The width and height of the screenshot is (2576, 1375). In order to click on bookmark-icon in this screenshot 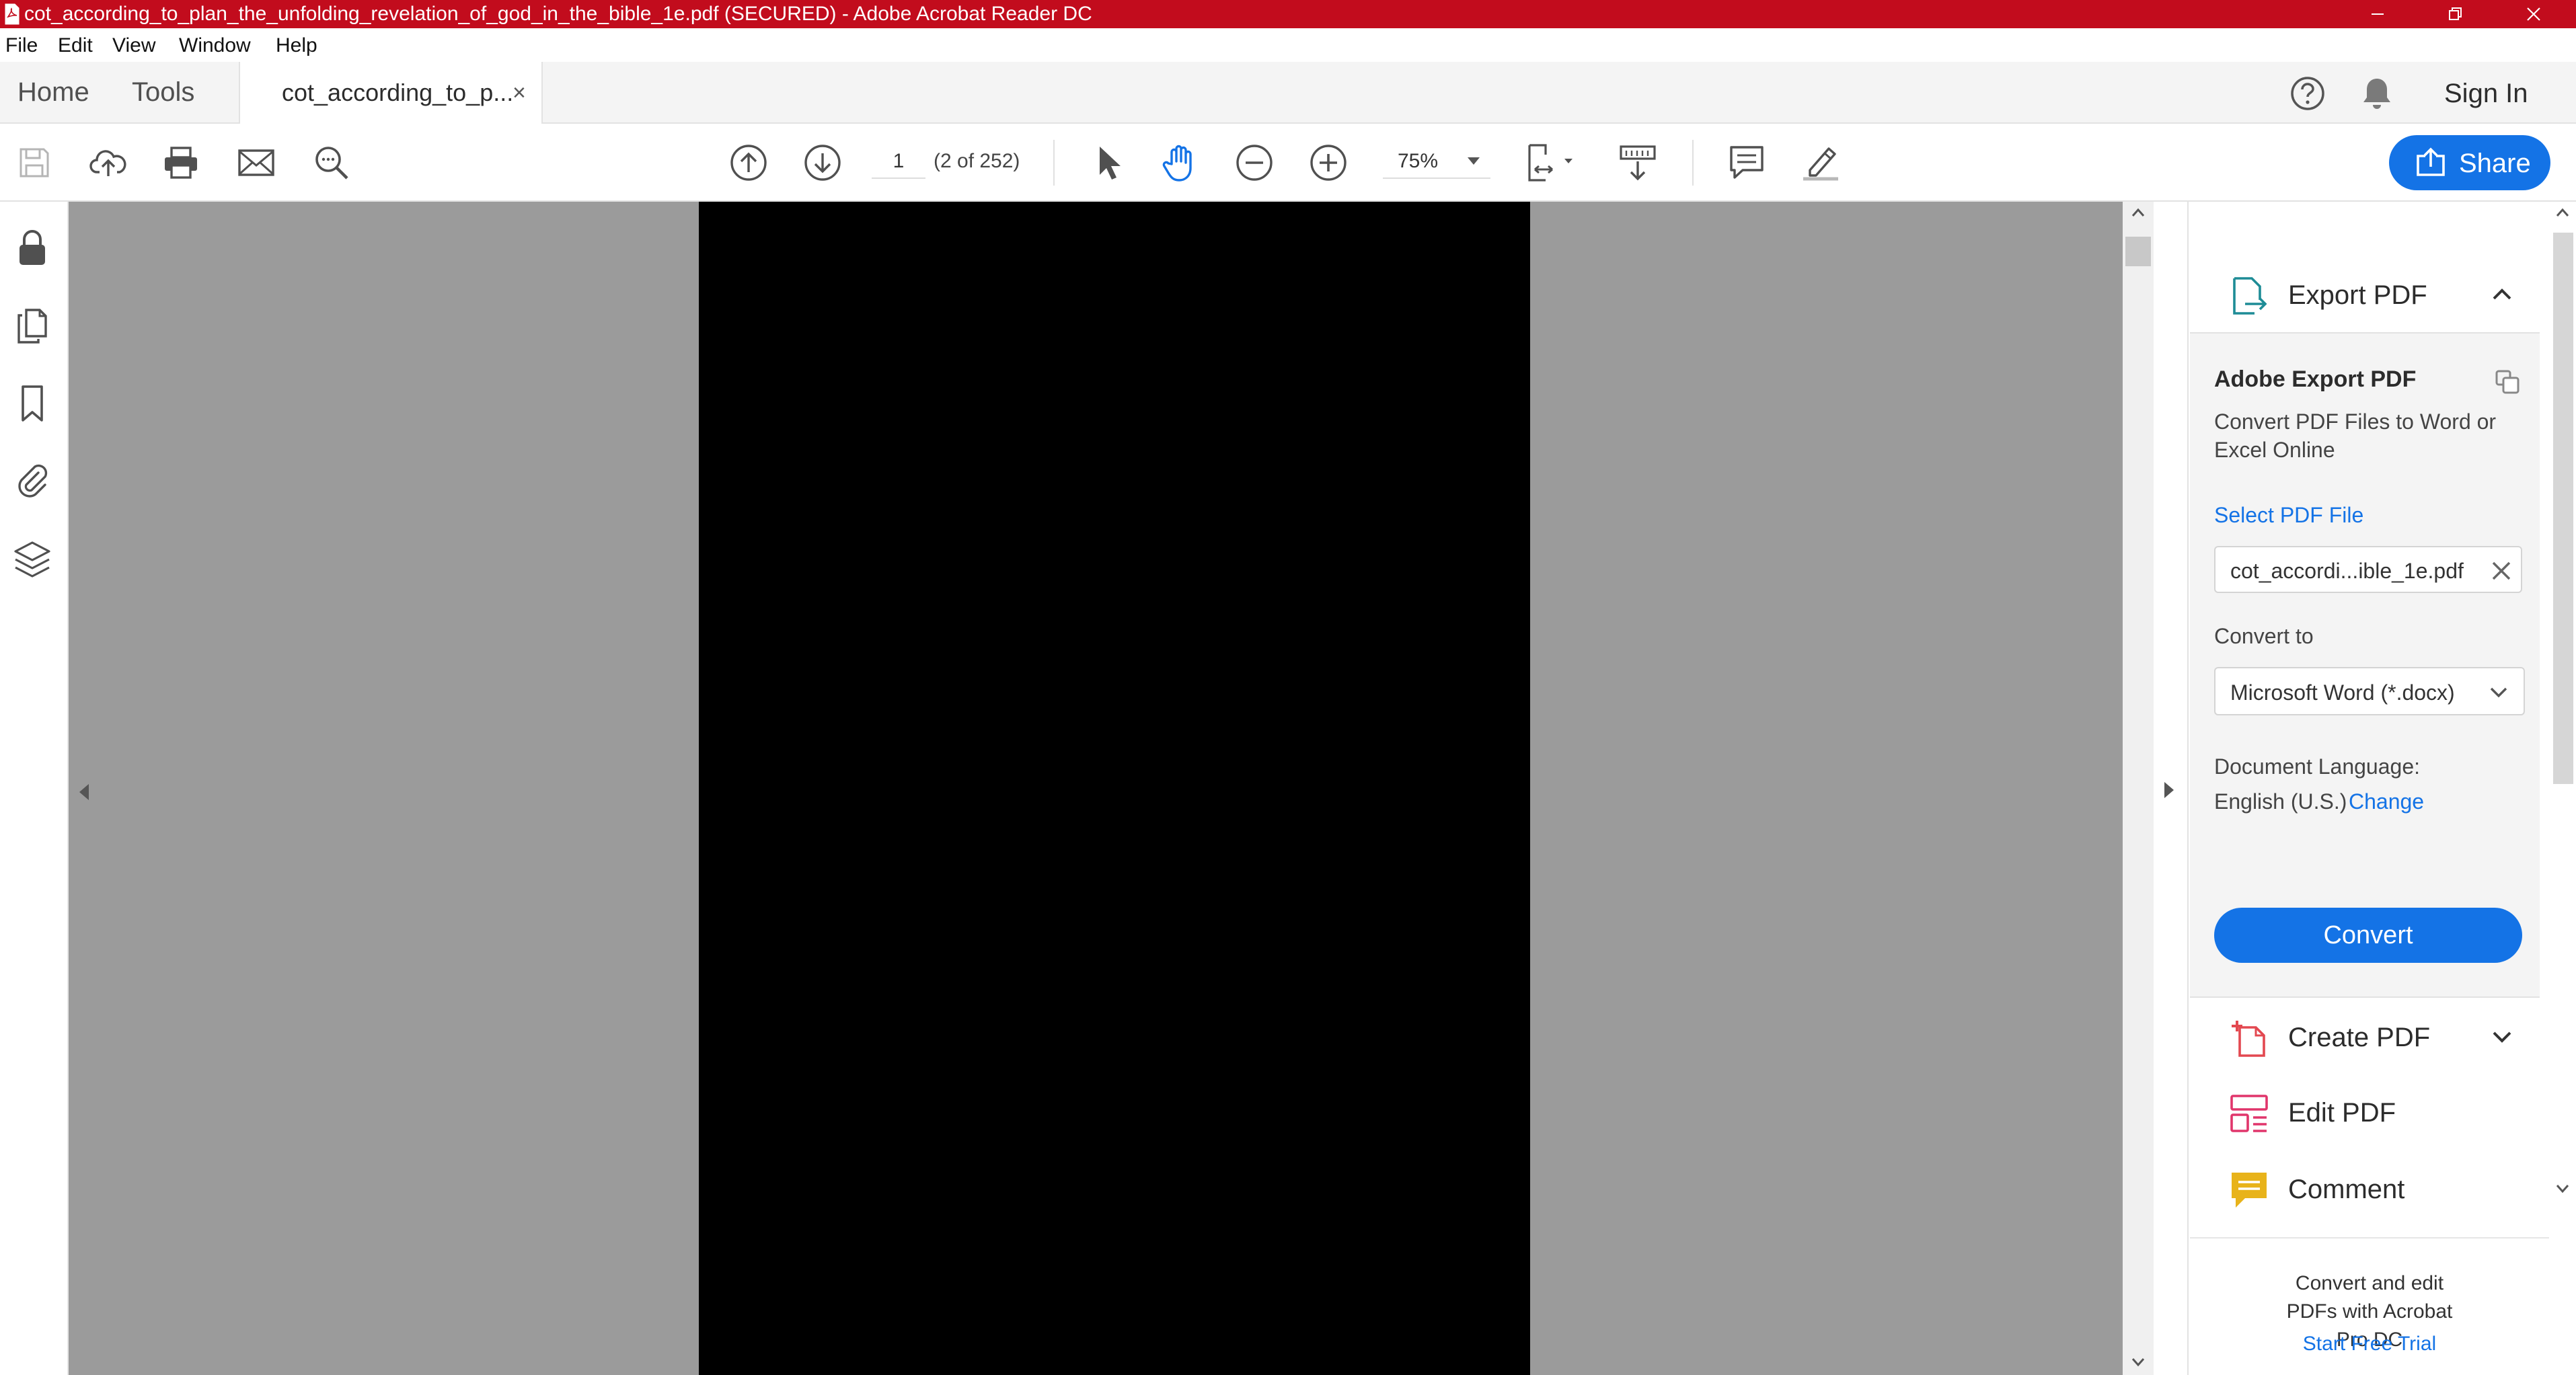, I will do `click(32, 404)`.